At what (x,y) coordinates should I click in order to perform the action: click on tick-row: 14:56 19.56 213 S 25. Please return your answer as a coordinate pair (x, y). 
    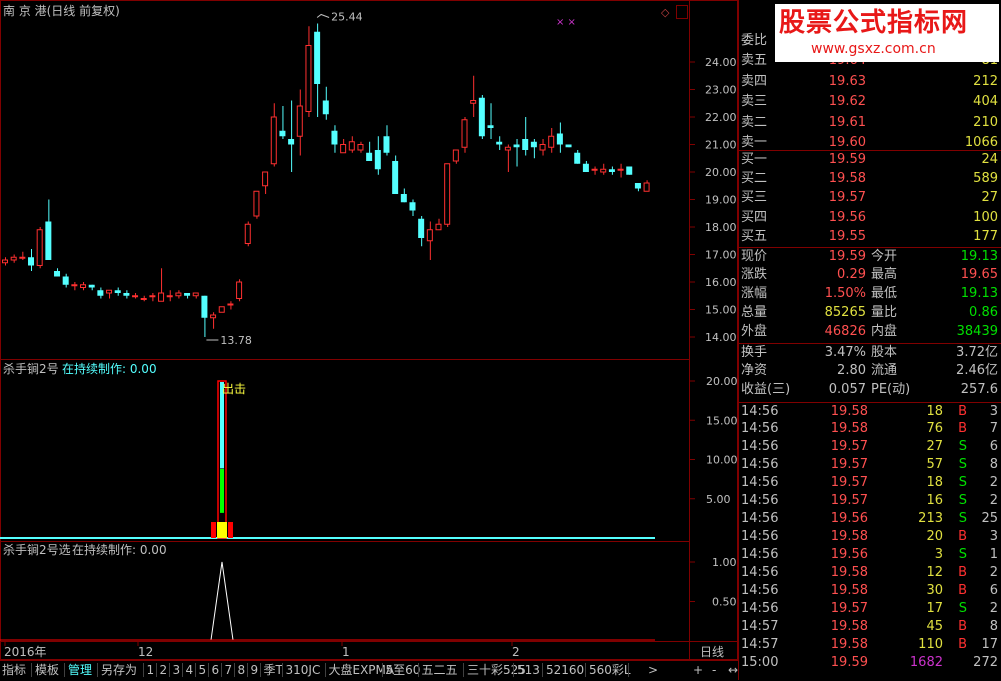
    Looking at the image, I should click on (869, 519).